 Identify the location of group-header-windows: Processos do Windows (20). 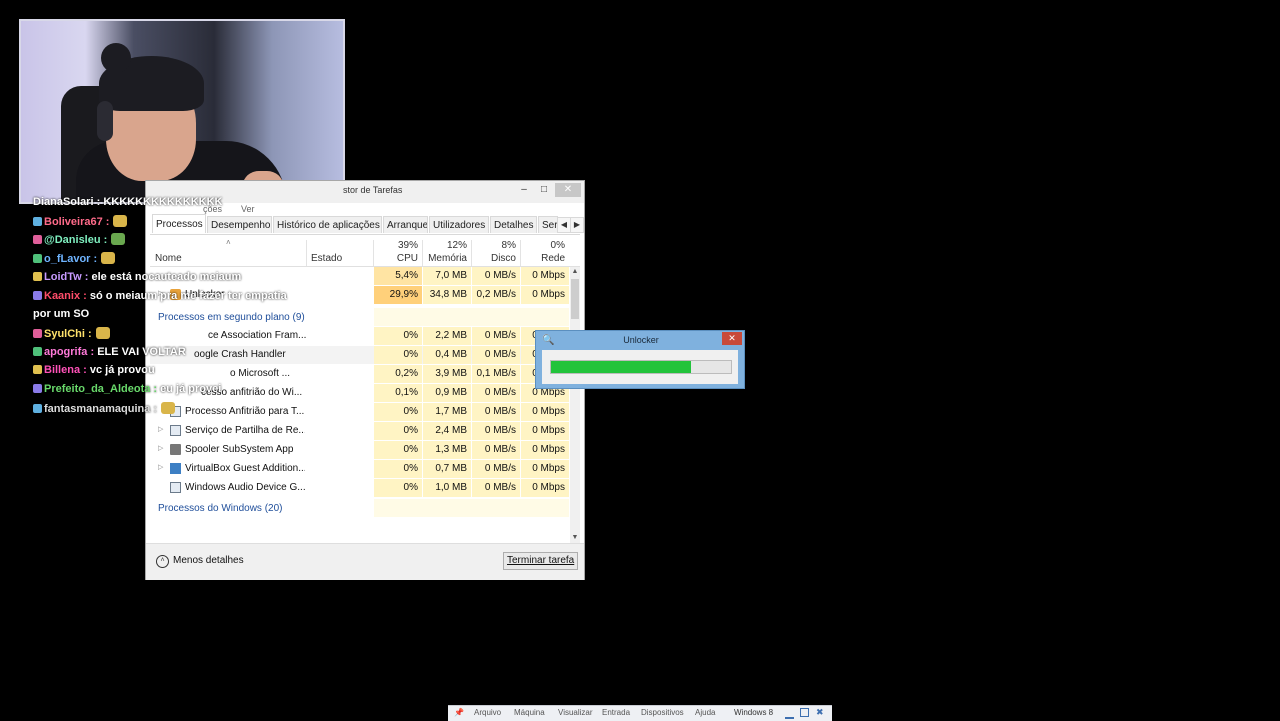
(360, 508).